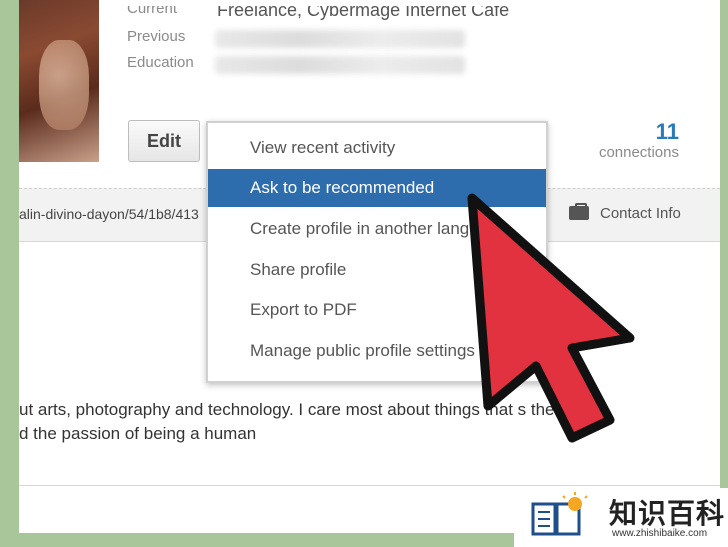 The height and width of the screenshot is (547, 728). I want to click on education-label: Education, so click(160, 62).